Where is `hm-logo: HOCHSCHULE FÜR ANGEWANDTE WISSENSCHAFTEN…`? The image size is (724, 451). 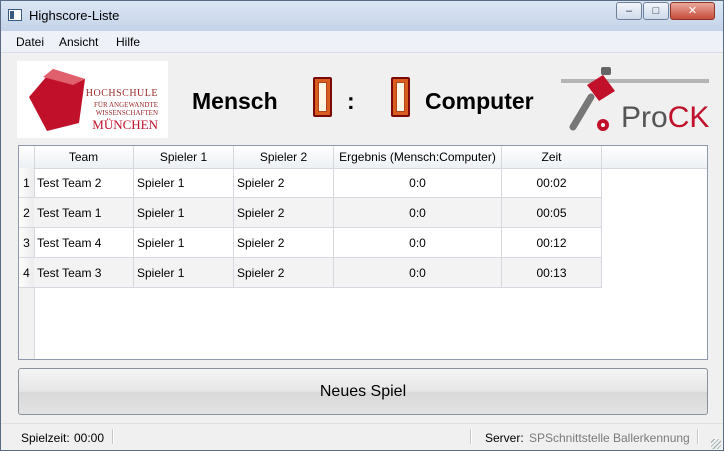
hm-logo: HOCHSCHULE FÜR ANGEWANDTE WISSENSCHAFTEN… is located at coordinates (92, 99).